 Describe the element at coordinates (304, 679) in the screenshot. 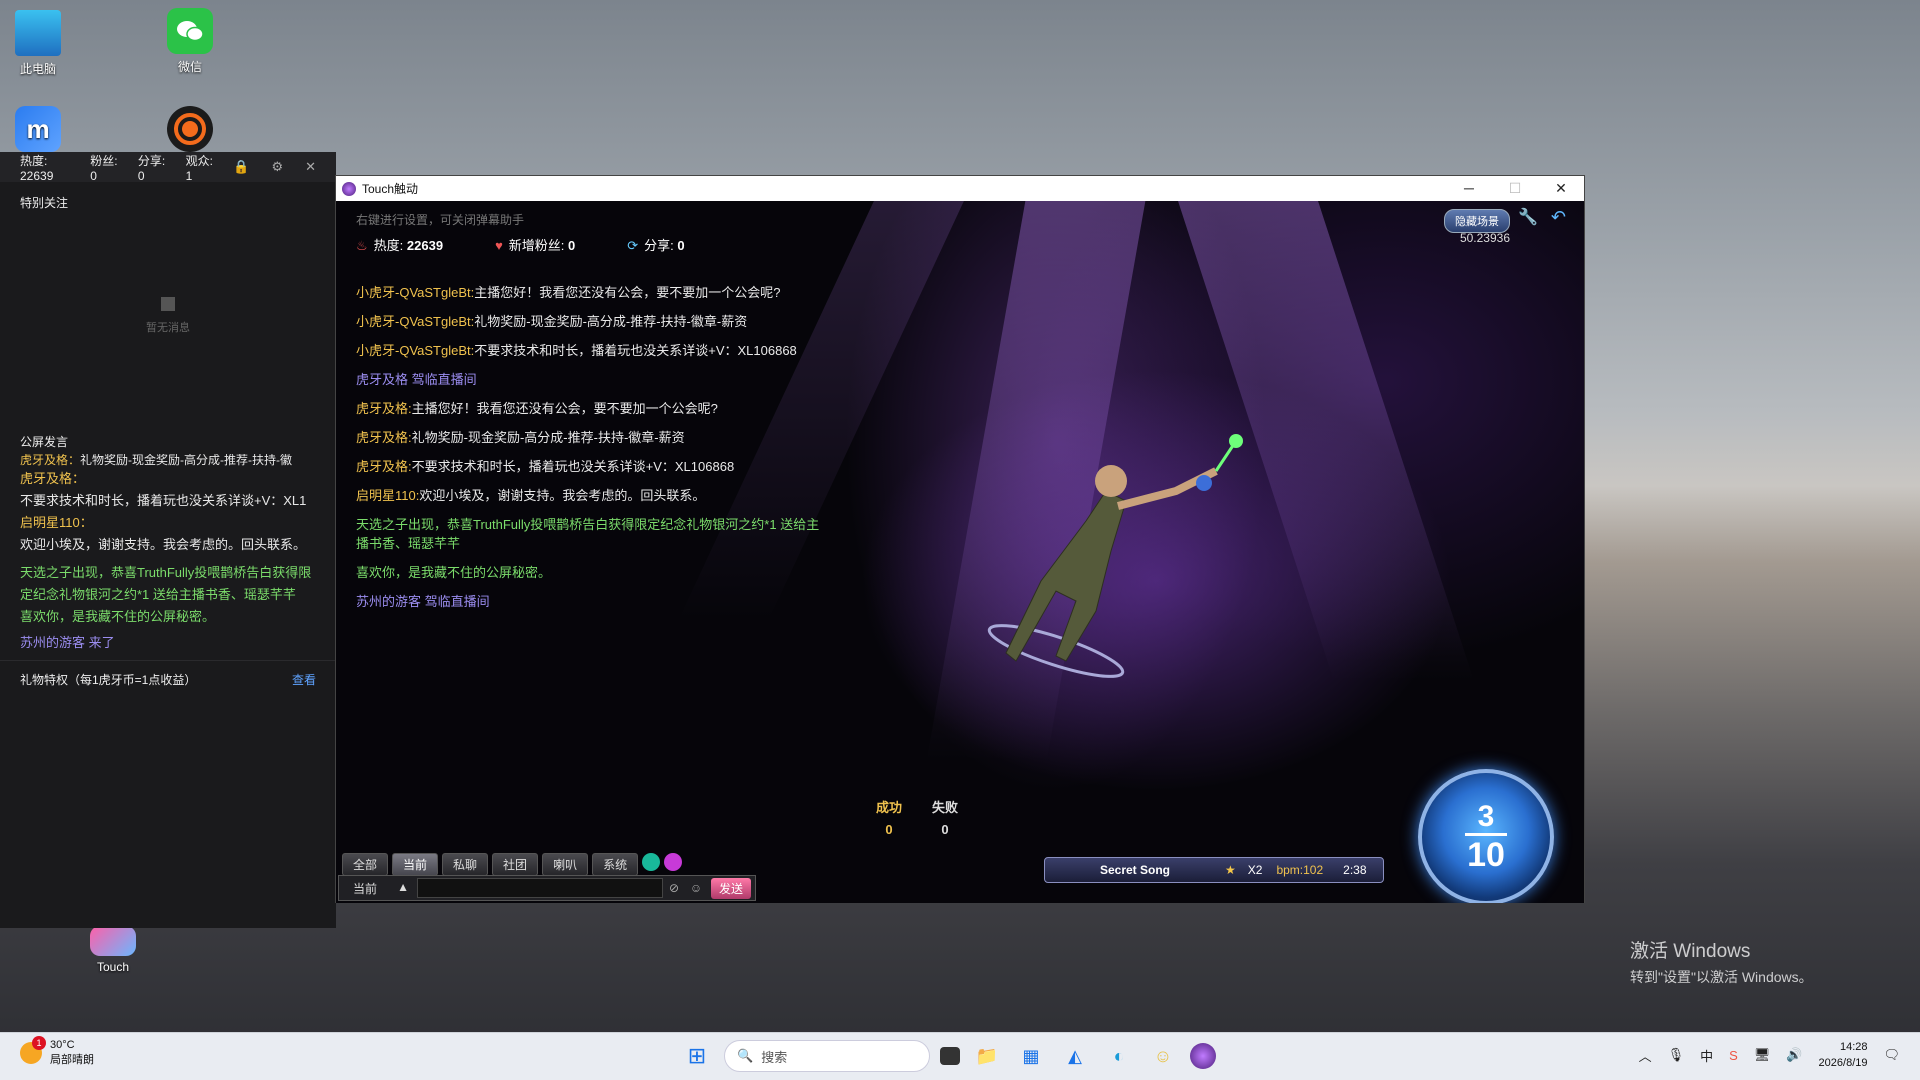

I see `view-link: 查看` at that location.